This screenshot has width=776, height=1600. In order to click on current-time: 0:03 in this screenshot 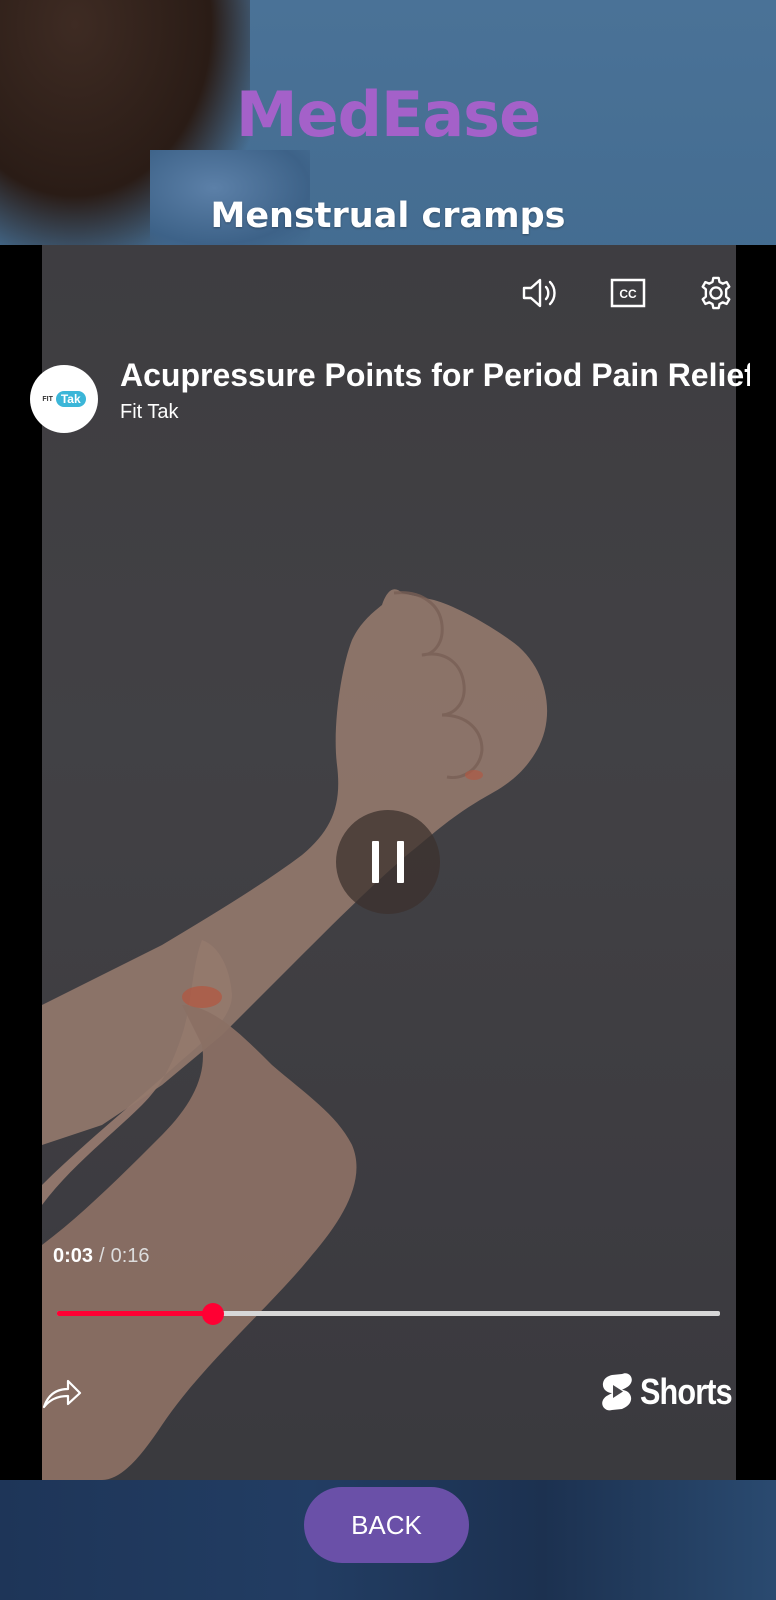, I will do `click(73, 1256)`.